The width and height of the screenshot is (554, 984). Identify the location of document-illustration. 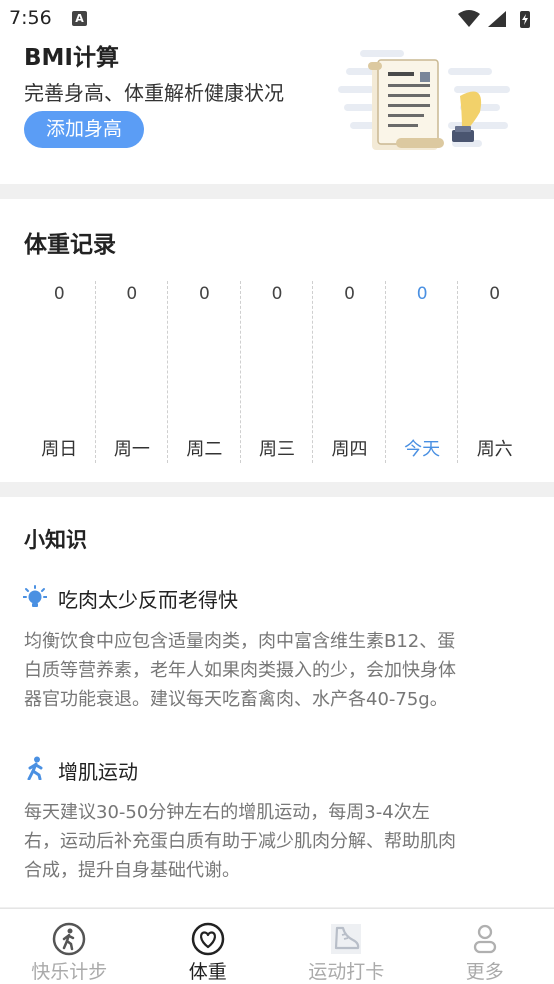
(424, 100).